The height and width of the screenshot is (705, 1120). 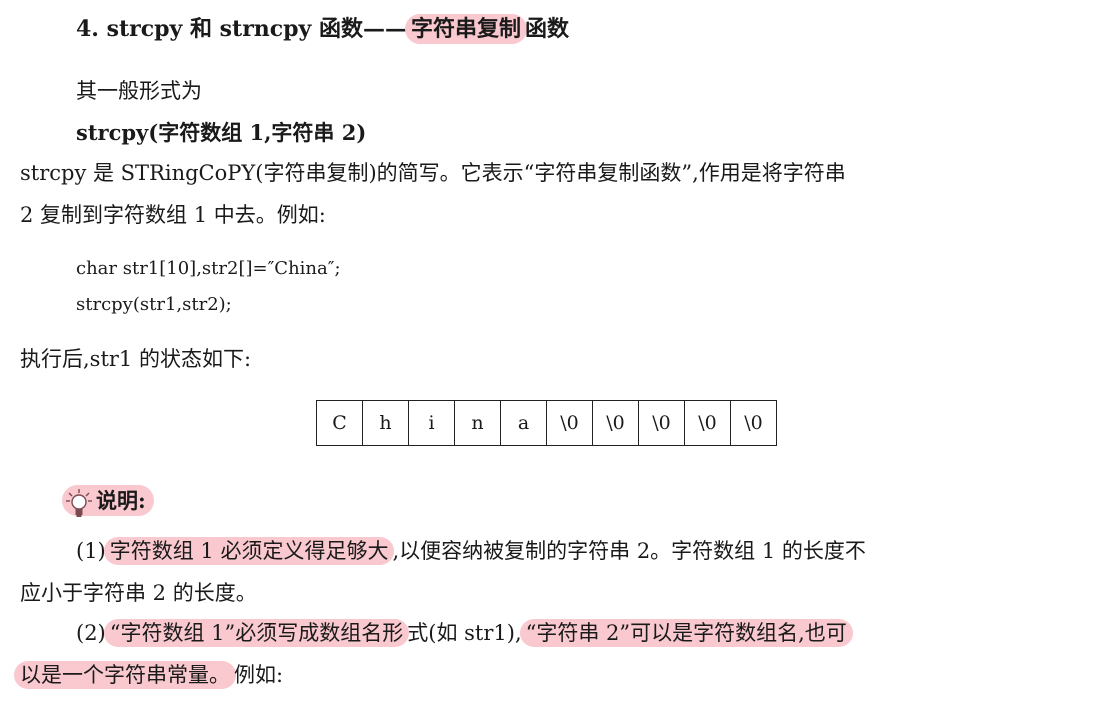 What do you see at coordinates (139, 91) in the screenshot?
I see `general-form-label: 其一般形式为` at bounding box center [139, 91].